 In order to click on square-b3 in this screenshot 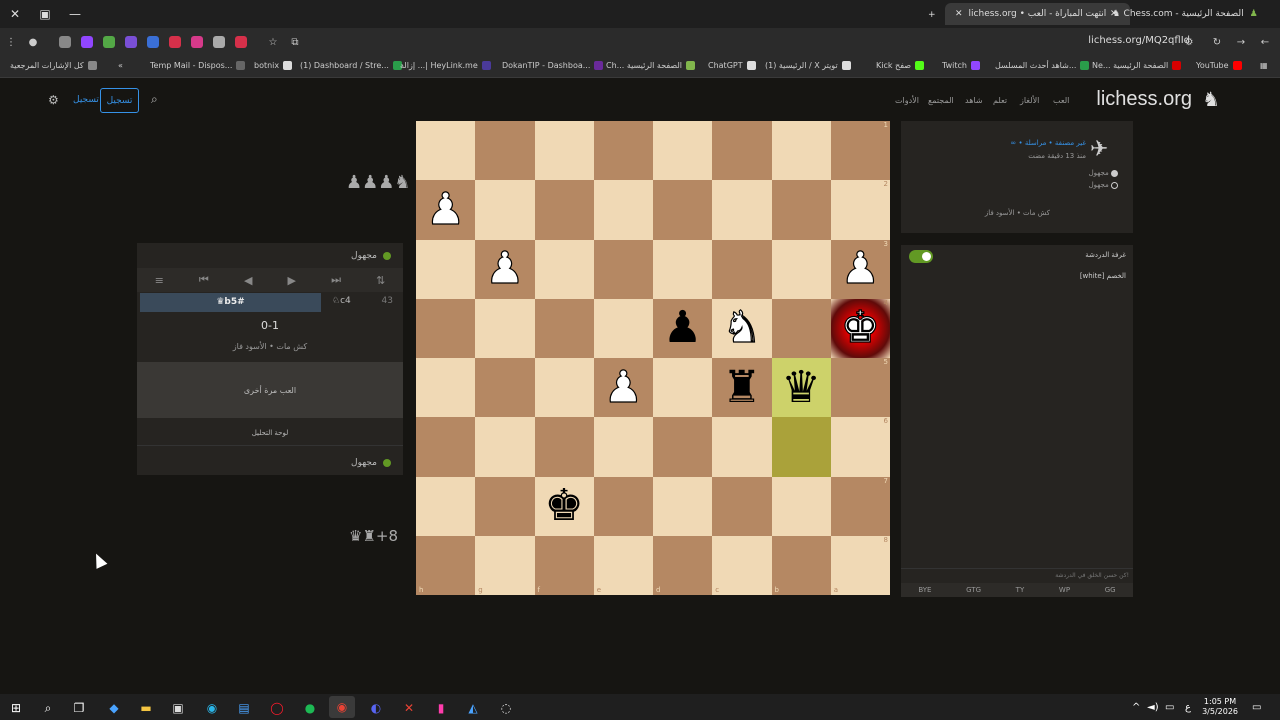, I will do `click(801, 269)`.